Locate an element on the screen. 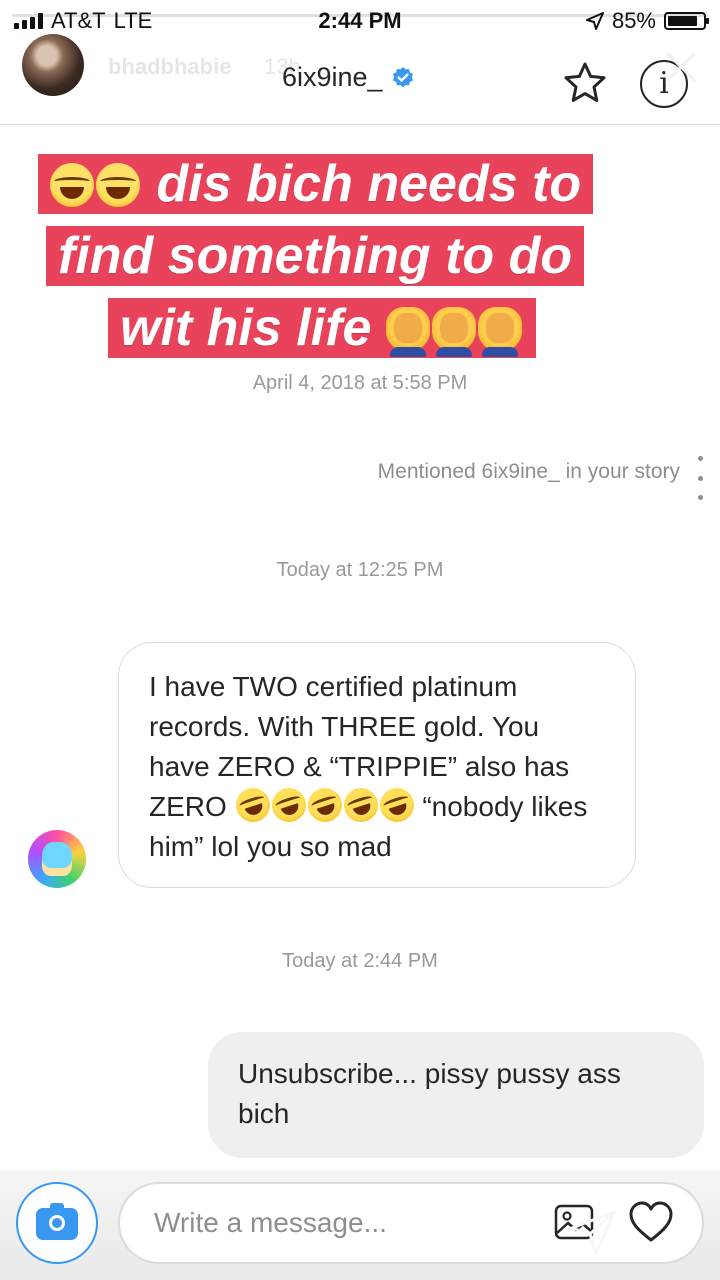 The width and height of the screenshot is (720, 1280). heart-icon is located at coordinates (651, 1222).